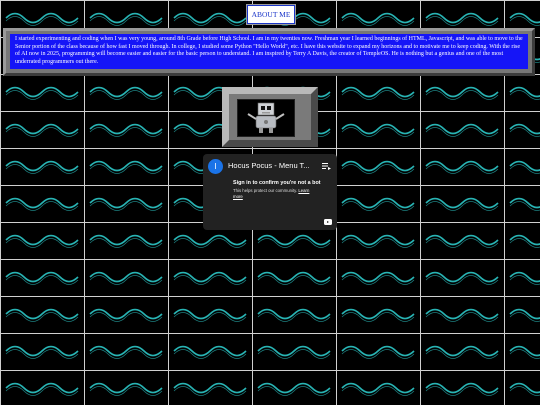 This screenshot has width=540, height=405. I want to click on youtube-logo-icon, so click(328, 222).